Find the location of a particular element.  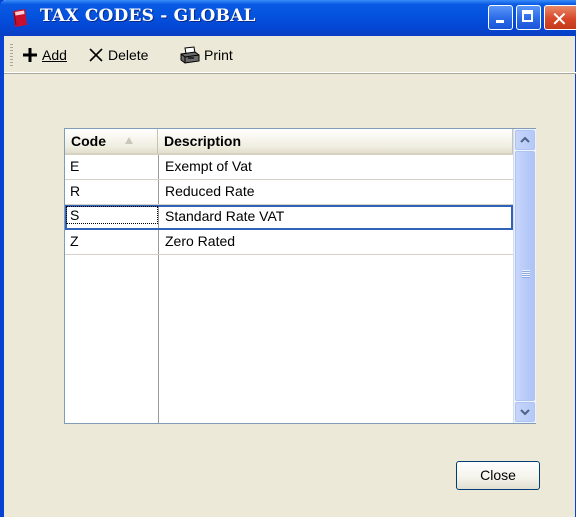

maximize-icon is located at coordinates (527, 16).